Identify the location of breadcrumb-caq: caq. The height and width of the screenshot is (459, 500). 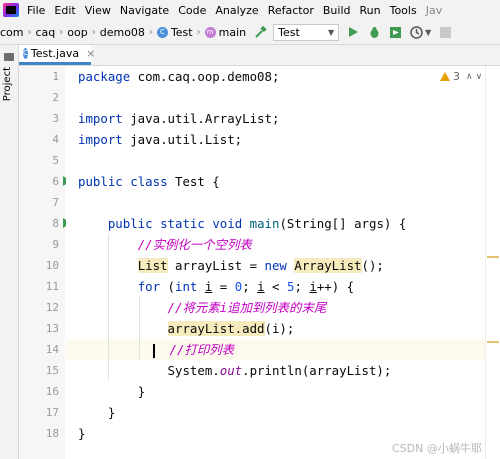
(46, 32).